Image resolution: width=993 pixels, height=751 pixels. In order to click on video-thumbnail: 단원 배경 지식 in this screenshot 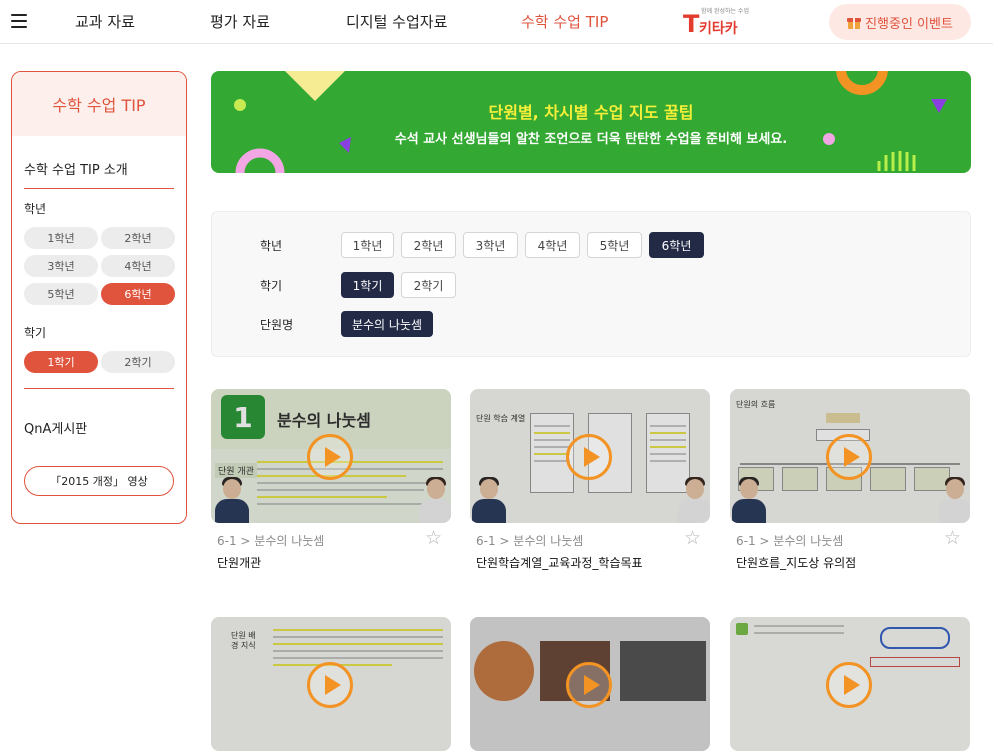, I will do `click(331, 684)`.